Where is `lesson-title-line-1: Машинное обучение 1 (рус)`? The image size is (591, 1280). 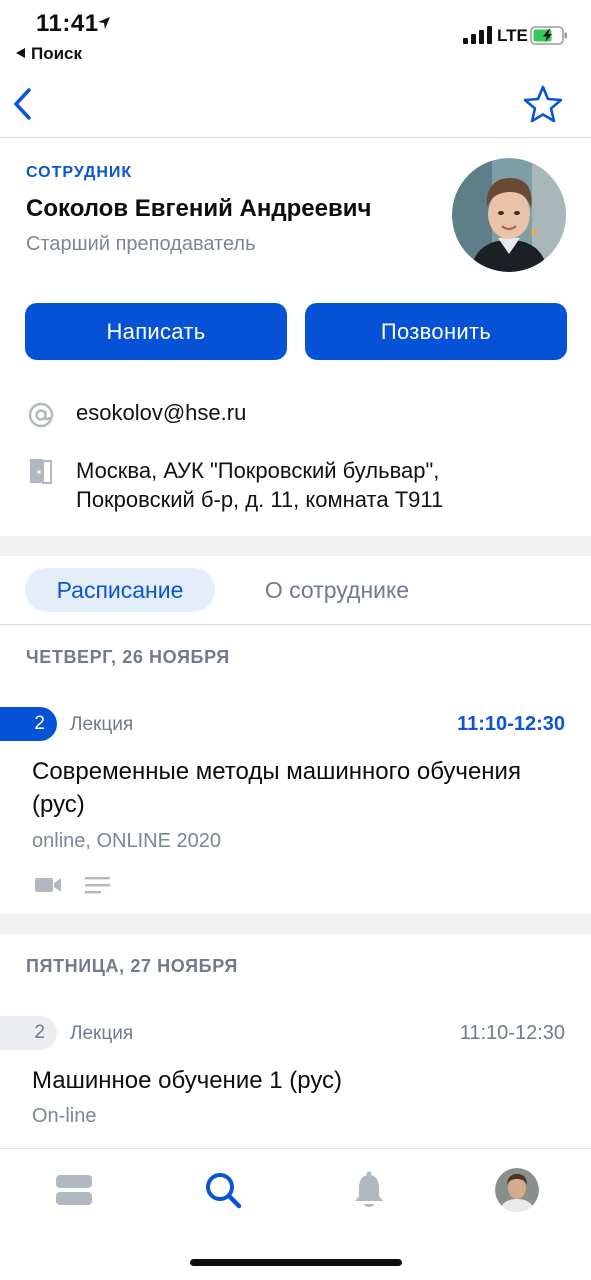 lesson-title-line-1: Машинное обучение 1 (рус) is located at coordinates (187, 1080).